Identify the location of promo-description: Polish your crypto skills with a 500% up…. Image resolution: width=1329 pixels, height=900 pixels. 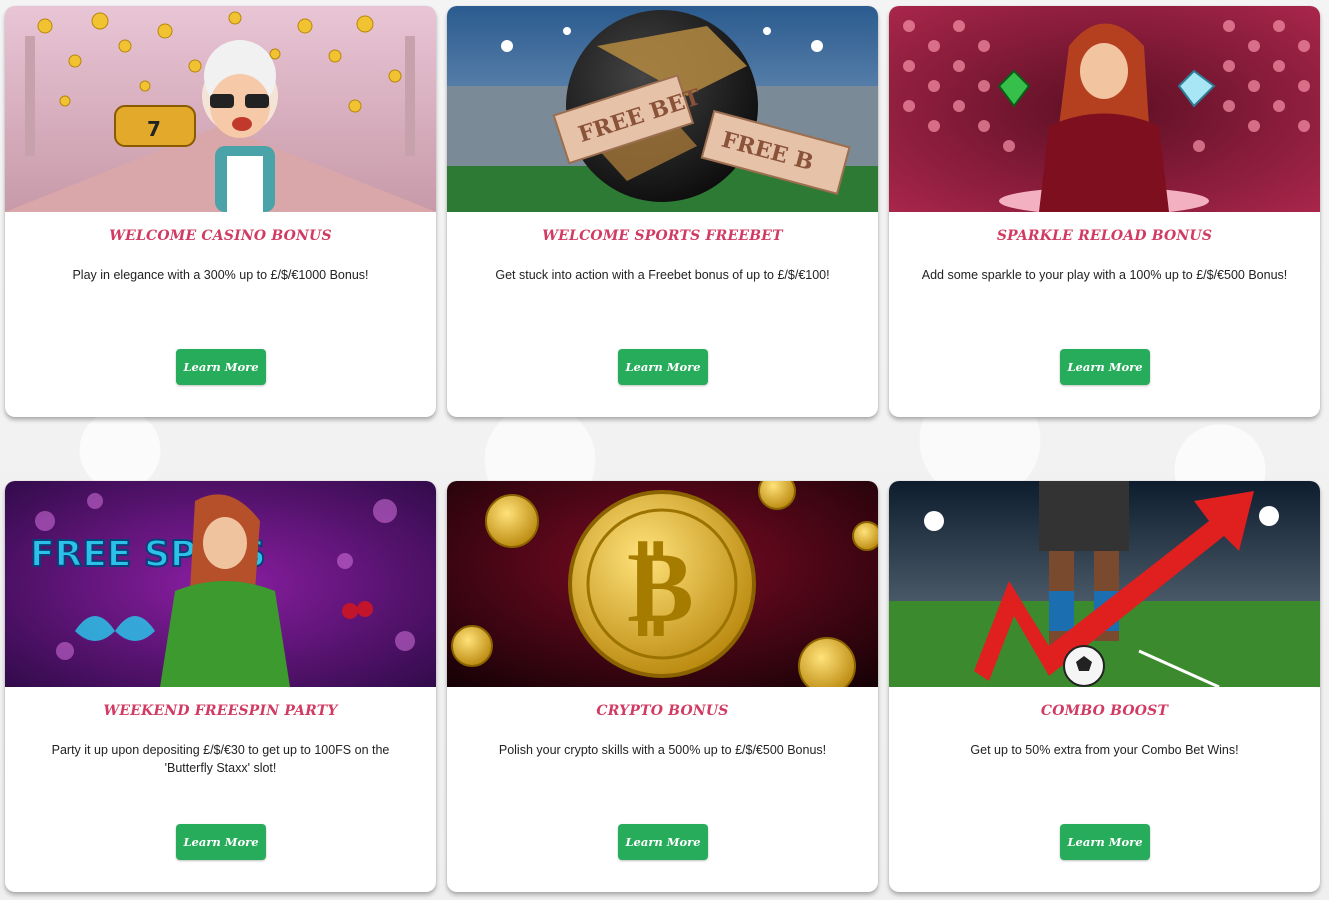
(662, 750).